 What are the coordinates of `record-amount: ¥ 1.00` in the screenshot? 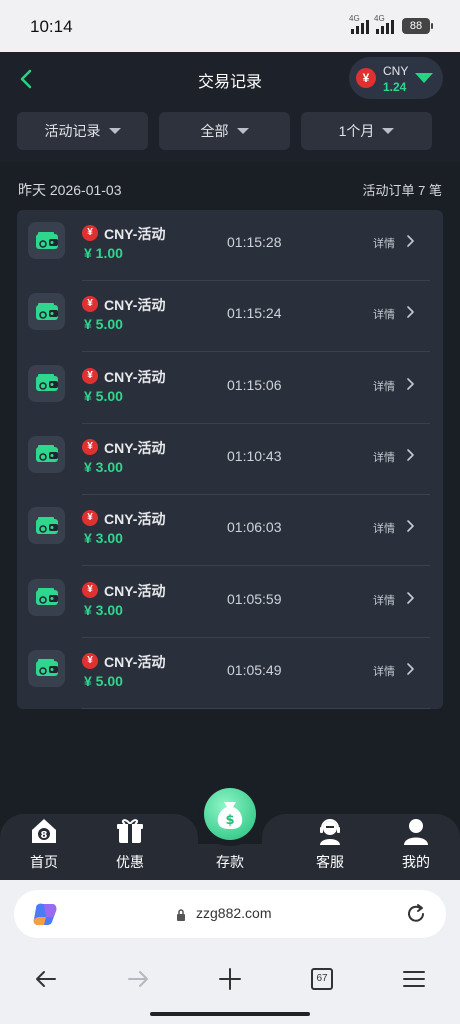 It's located at (103, 253).